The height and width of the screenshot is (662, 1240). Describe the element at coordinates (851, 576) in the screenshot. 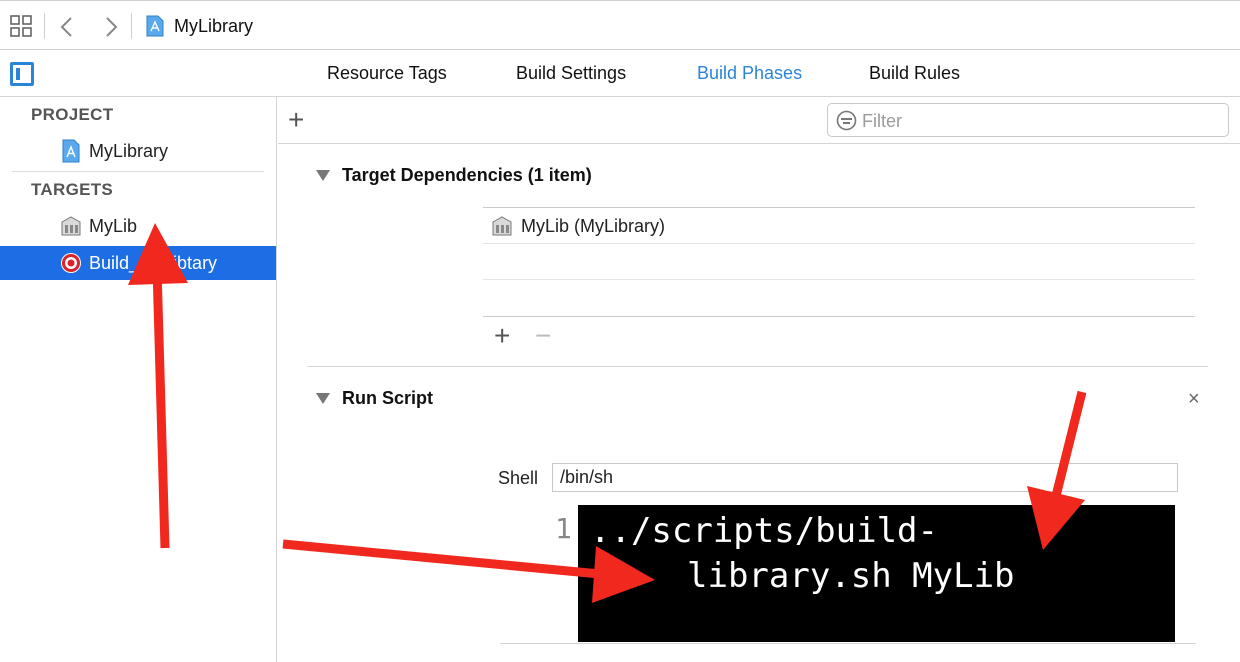

I see `script-line-continuation: library.sh MyLib` at that location.